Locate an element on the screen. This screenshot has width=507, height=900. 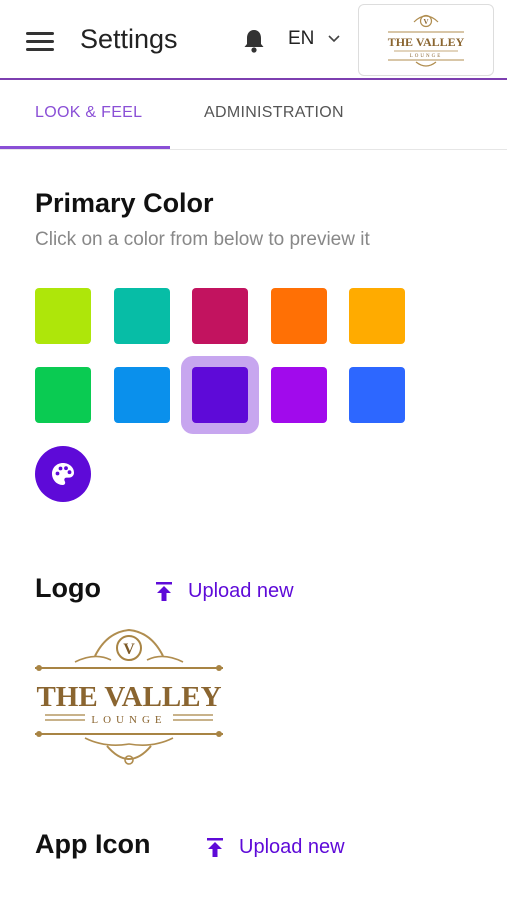
upload-app-icon-label: Upload new is located at coordinates (292, 847).